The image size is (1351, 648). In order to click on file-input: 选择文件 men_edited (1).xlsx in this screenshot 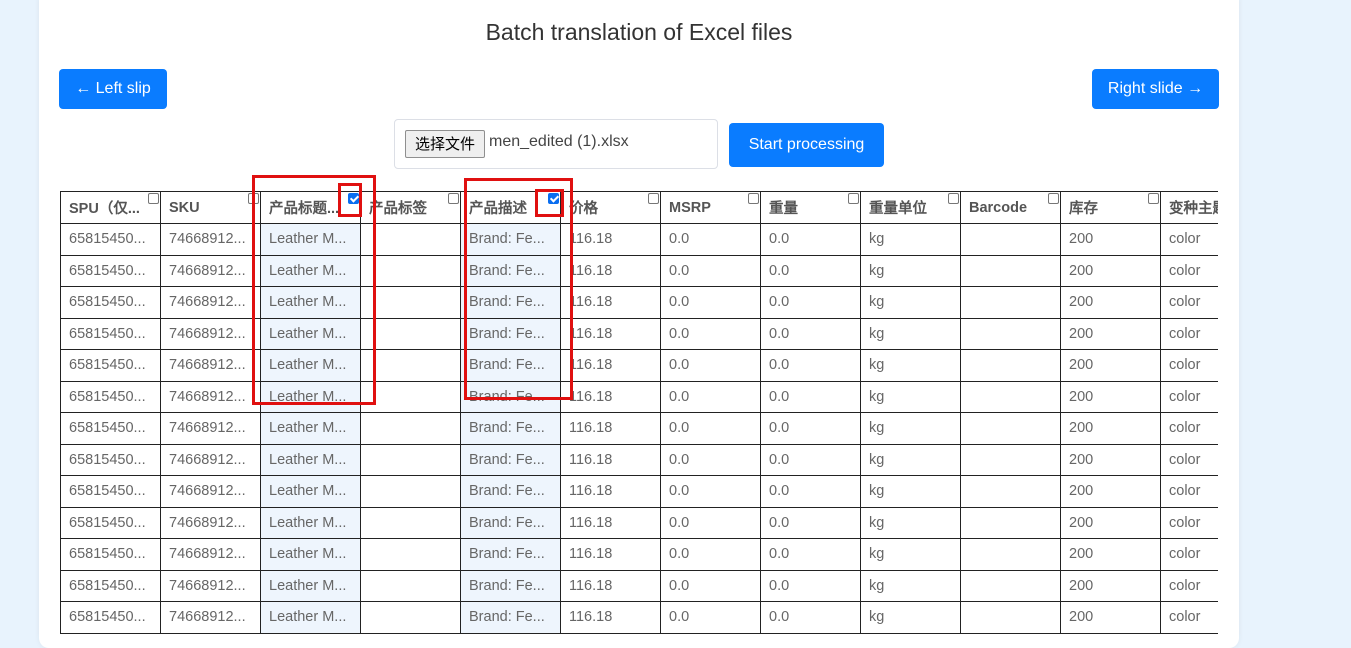, I will do `click(556, 144)`.